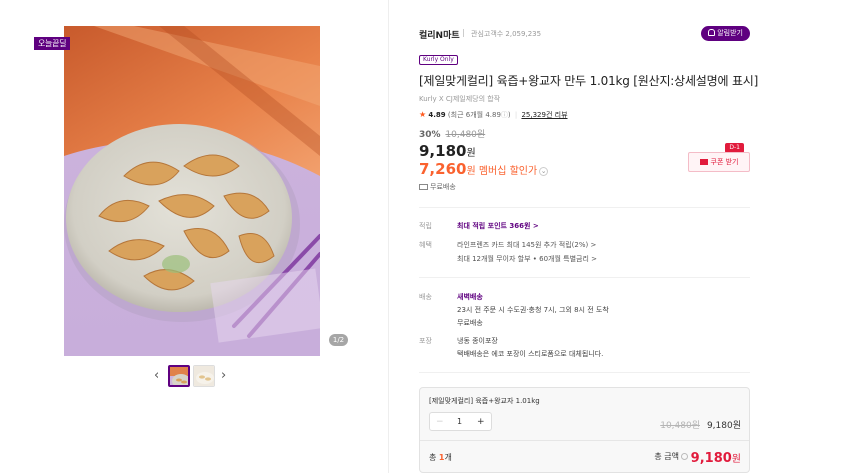  What do you see at coordinates (223, 376) in the screenshot?
I see `chevron-right-icon: ›` at bounding box center [223, 376].